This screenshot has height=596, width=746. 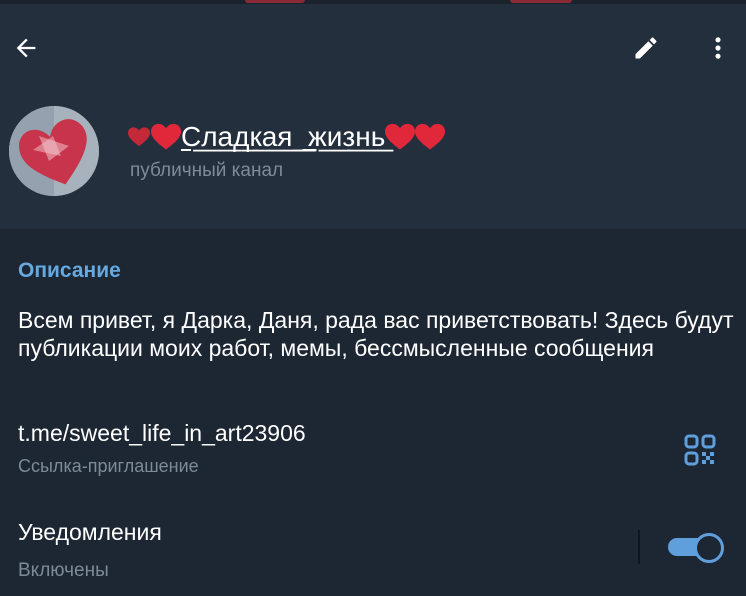 What do you see at coordinates (283, 136) in the screenshot?
I see `channel-name-text: С̲л̲а̲д̲к̲а̲я̲_̲ж̲и̲з̲н̲ь̲` at bounding box center [283, 136].